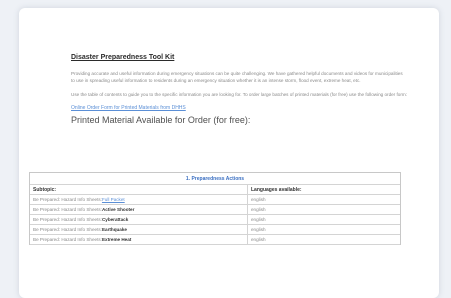 Image resolution: width=451 pixels, height=298 pixels. I want to click on page-title: Disaster Preparedness Tool Kit, so click(123, 57).